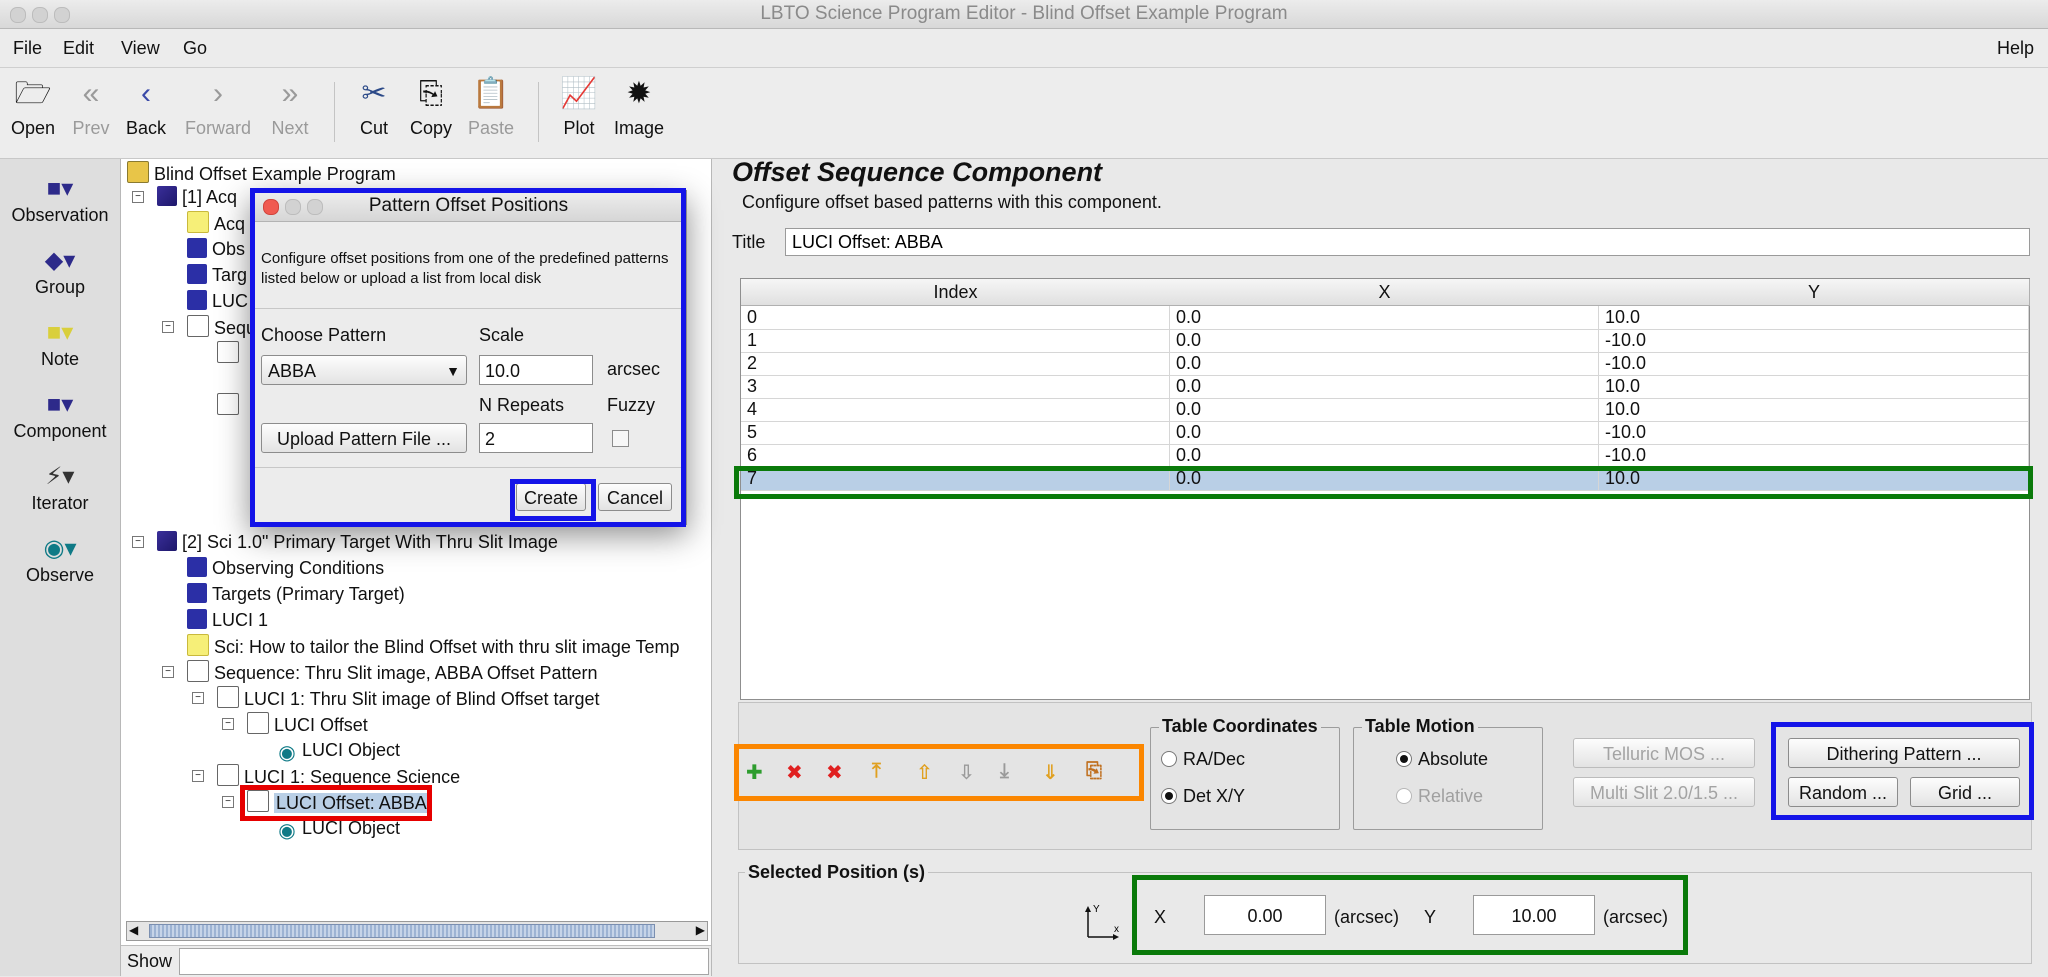  What do you see at coordinates (338, 802) in the screenshot?
I see `tree-node-luci-offset-abba: LUCI Offset: ABBA` at bounding box center [338, 802].